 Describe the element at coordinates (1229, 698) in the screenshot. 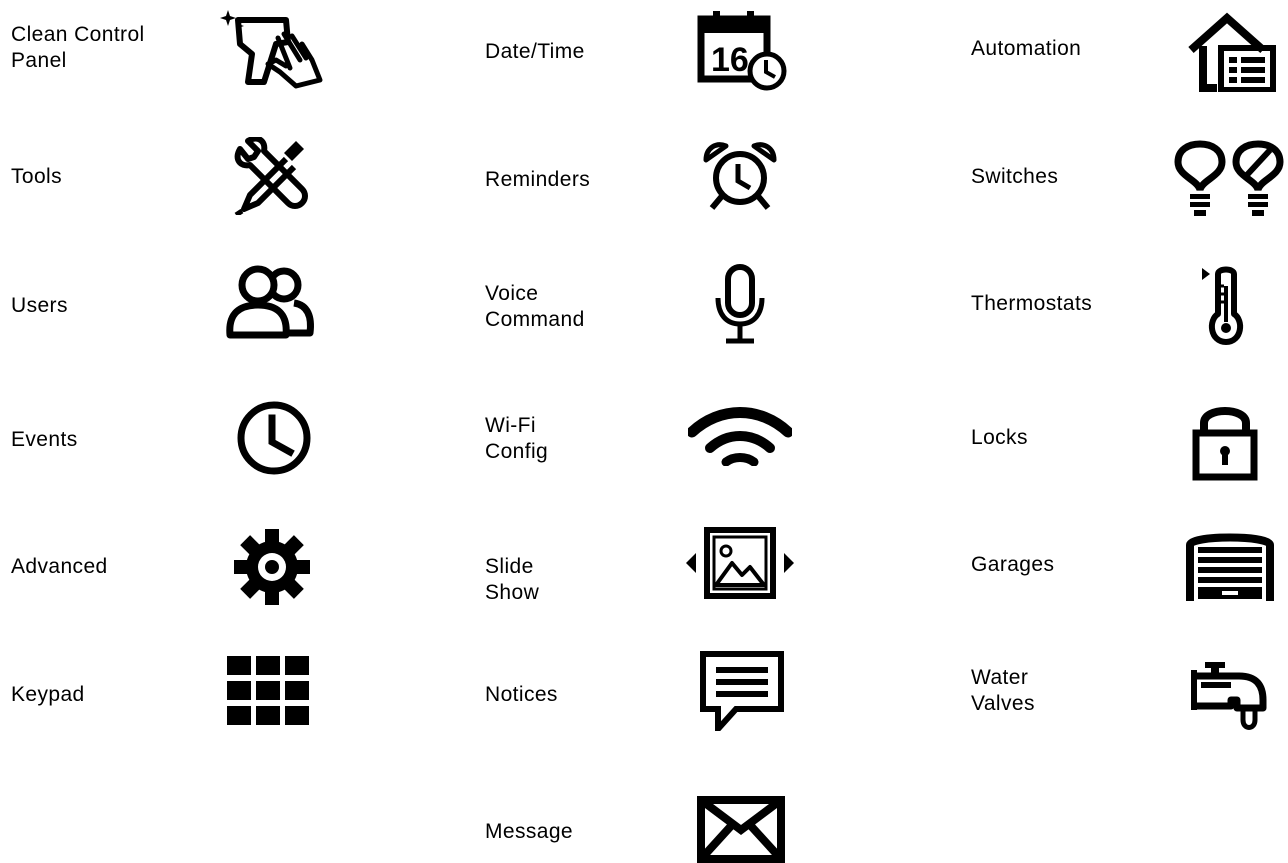

I see `water-valve-icon` at that location.